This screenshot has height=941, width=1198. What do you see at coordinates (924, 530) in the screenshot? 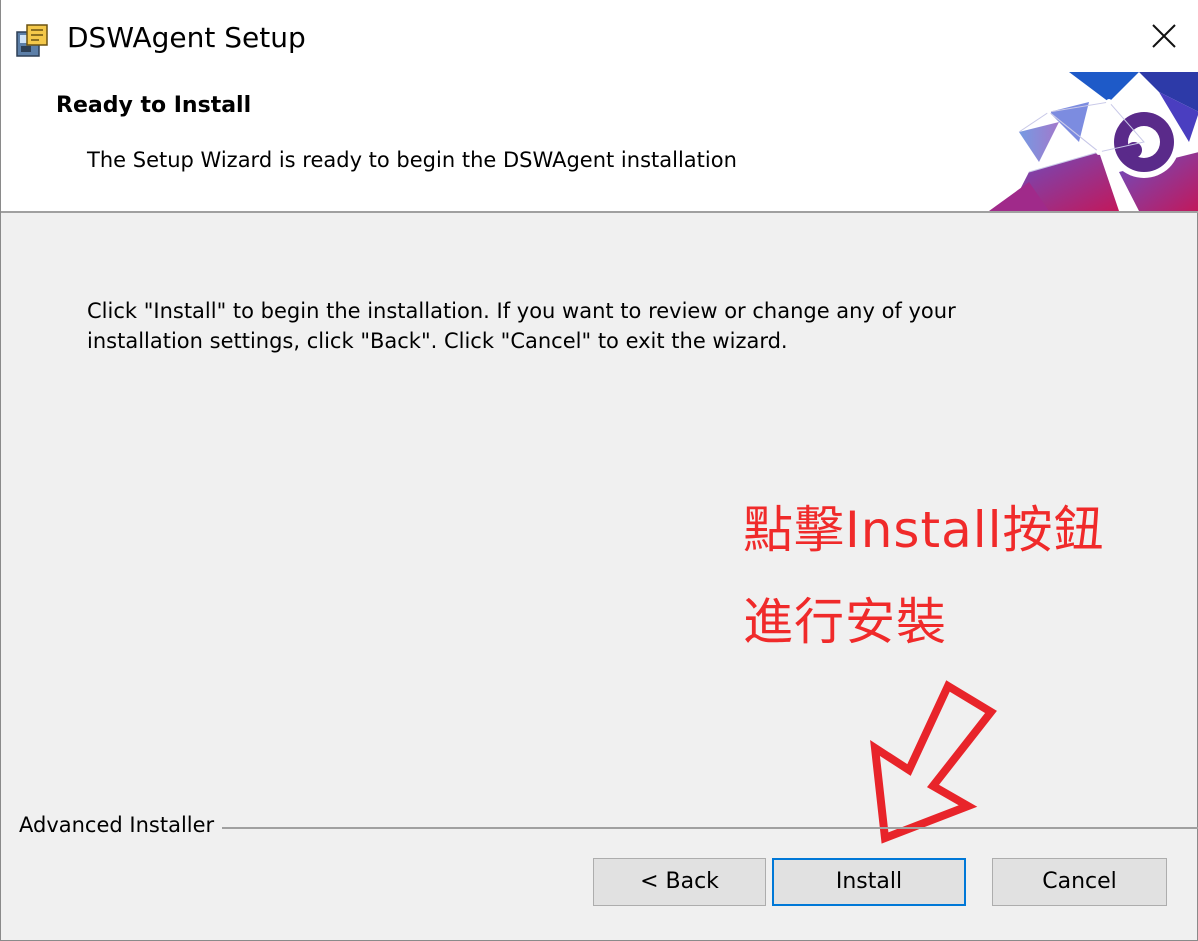
I see `annotation-line-1: 點擊Install按鈕` at bounding box center [924, 530].